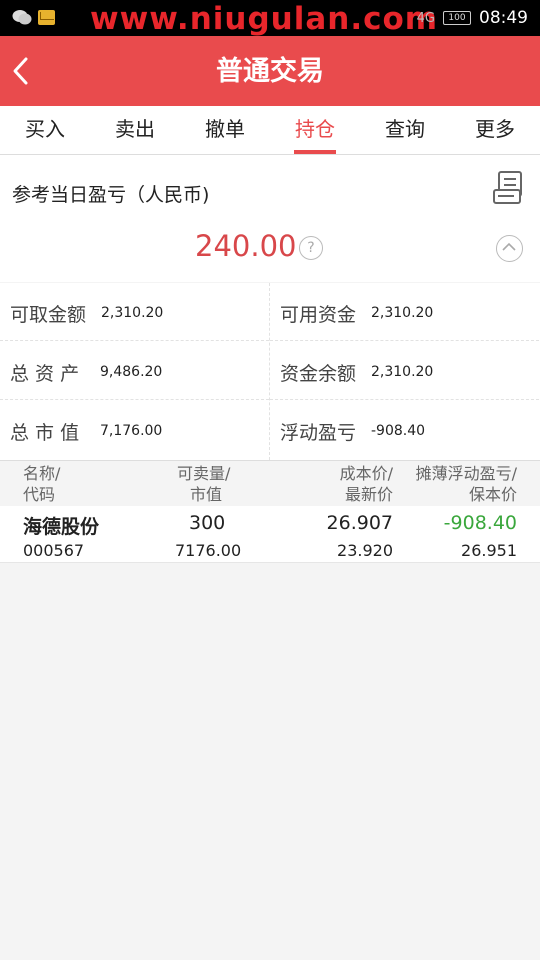  What do you see at coordinates (270, 484) in the screenshot?
I see `holdings-header: 名称/ 代码 可卖量/ 市值 成本价/ 最新价 摊薄浮动盈亏/ 保本价` at bounding box center [270, 484].